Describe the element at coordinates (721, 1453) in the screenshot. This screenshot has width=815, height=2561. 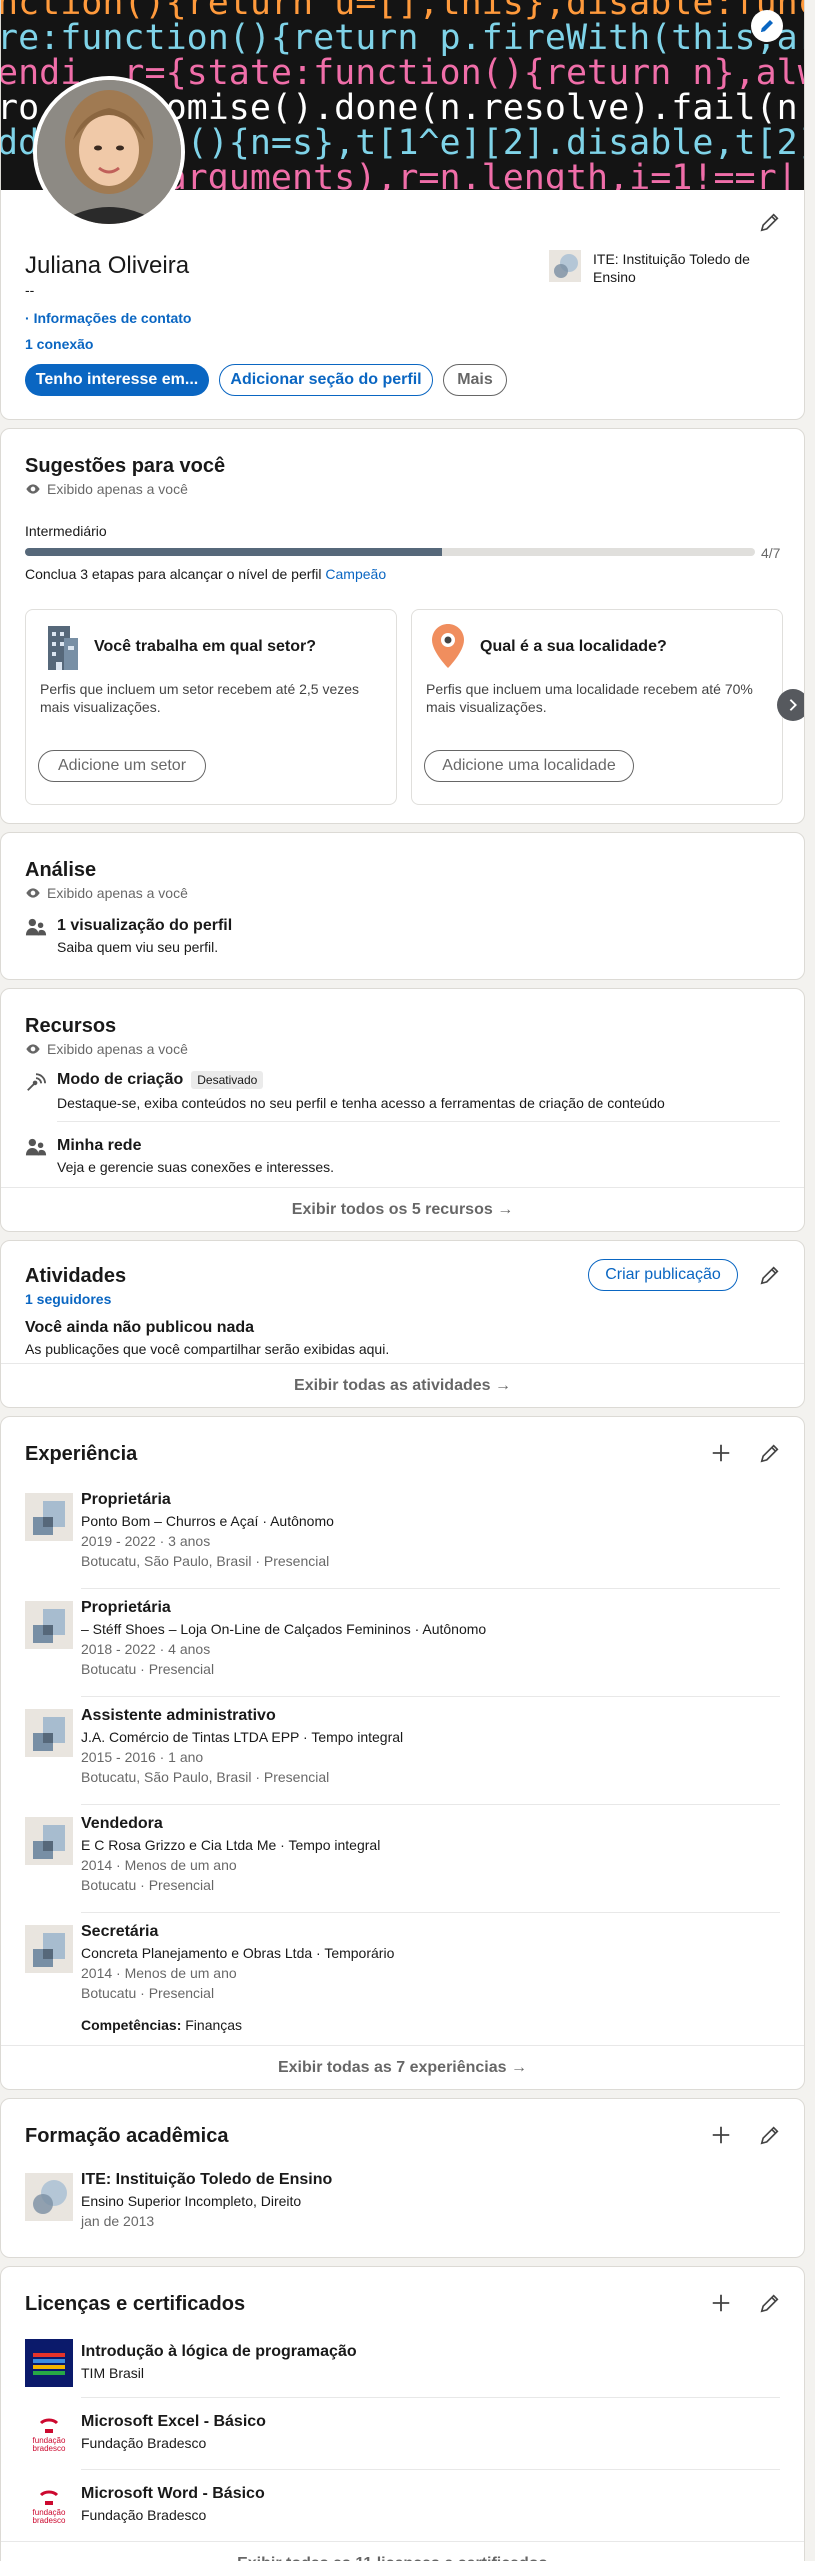
I see `add-experience-button` at that location.